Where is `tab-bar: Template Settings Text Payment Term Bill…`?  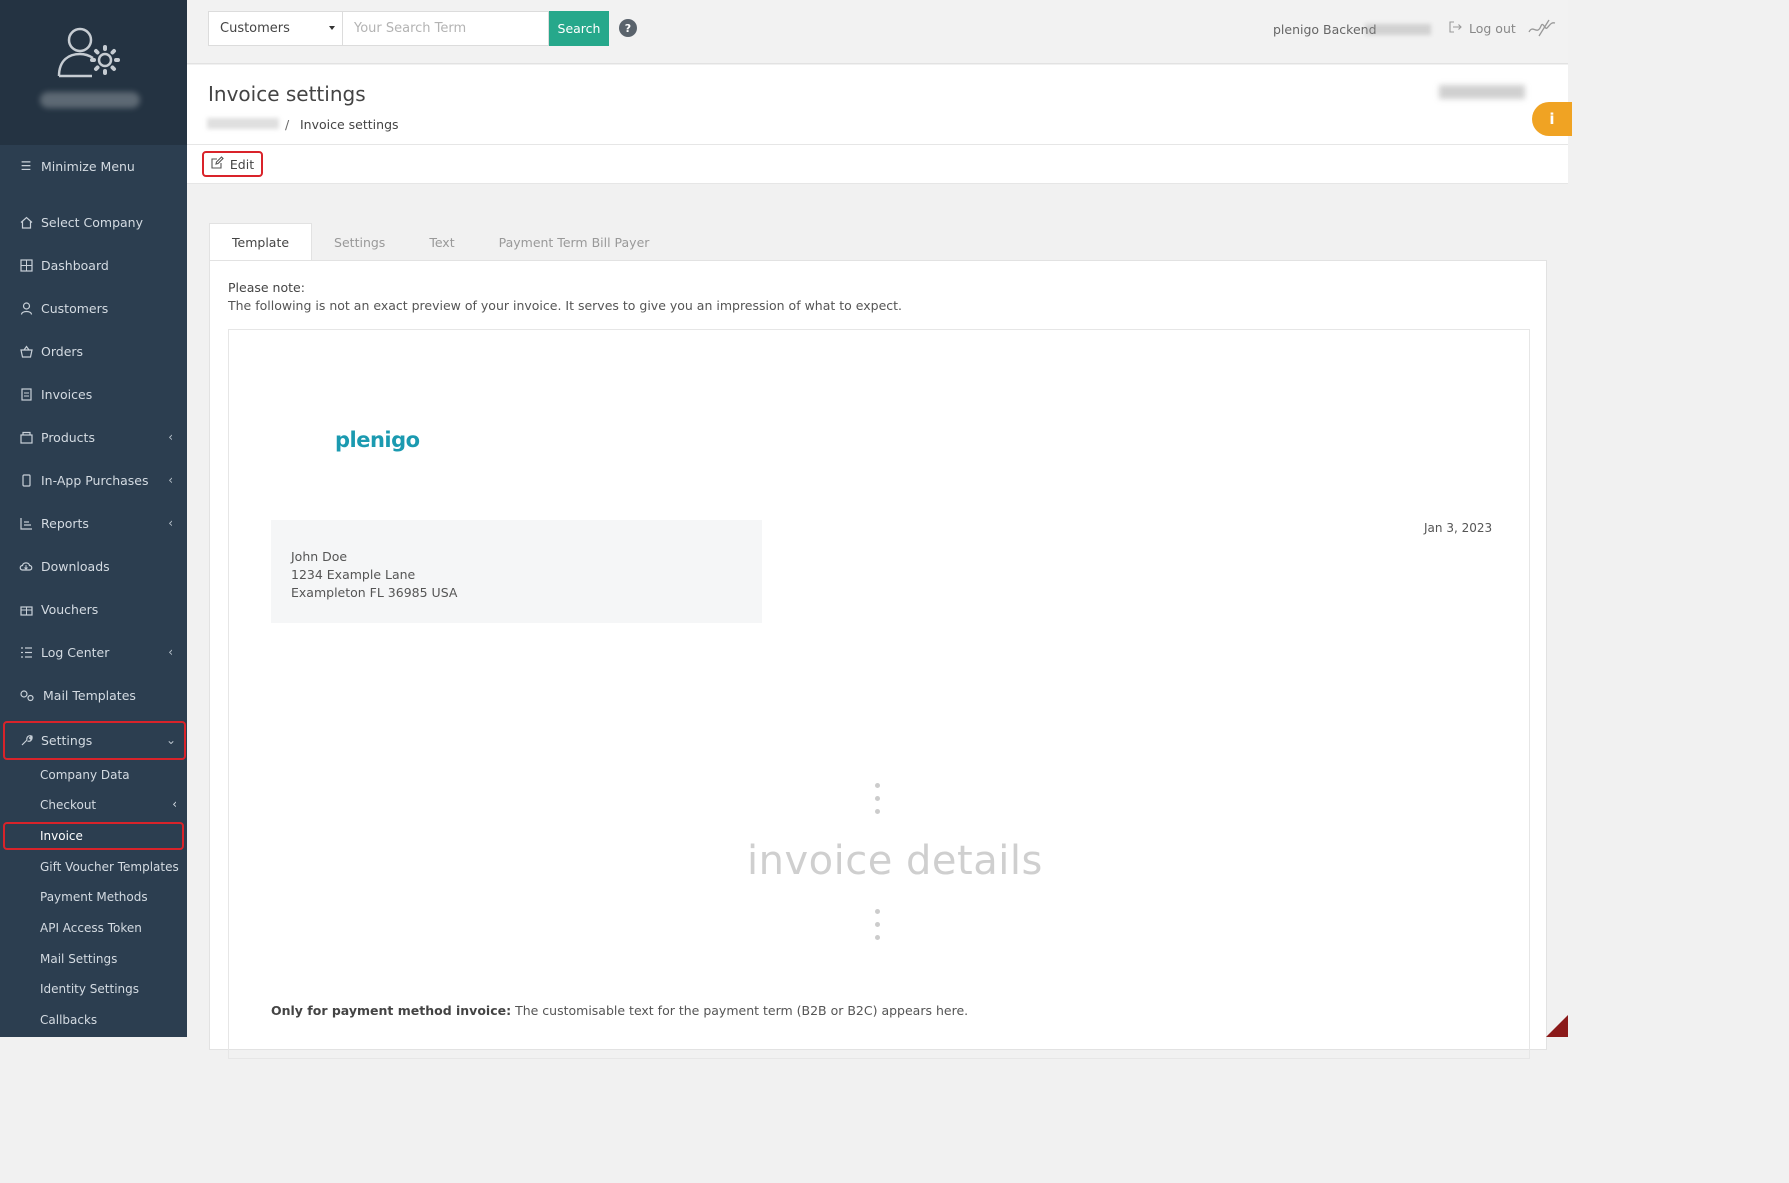
tab-bar: Template Settings Text Payment Term Bill… is located at coordinates (440, 242).